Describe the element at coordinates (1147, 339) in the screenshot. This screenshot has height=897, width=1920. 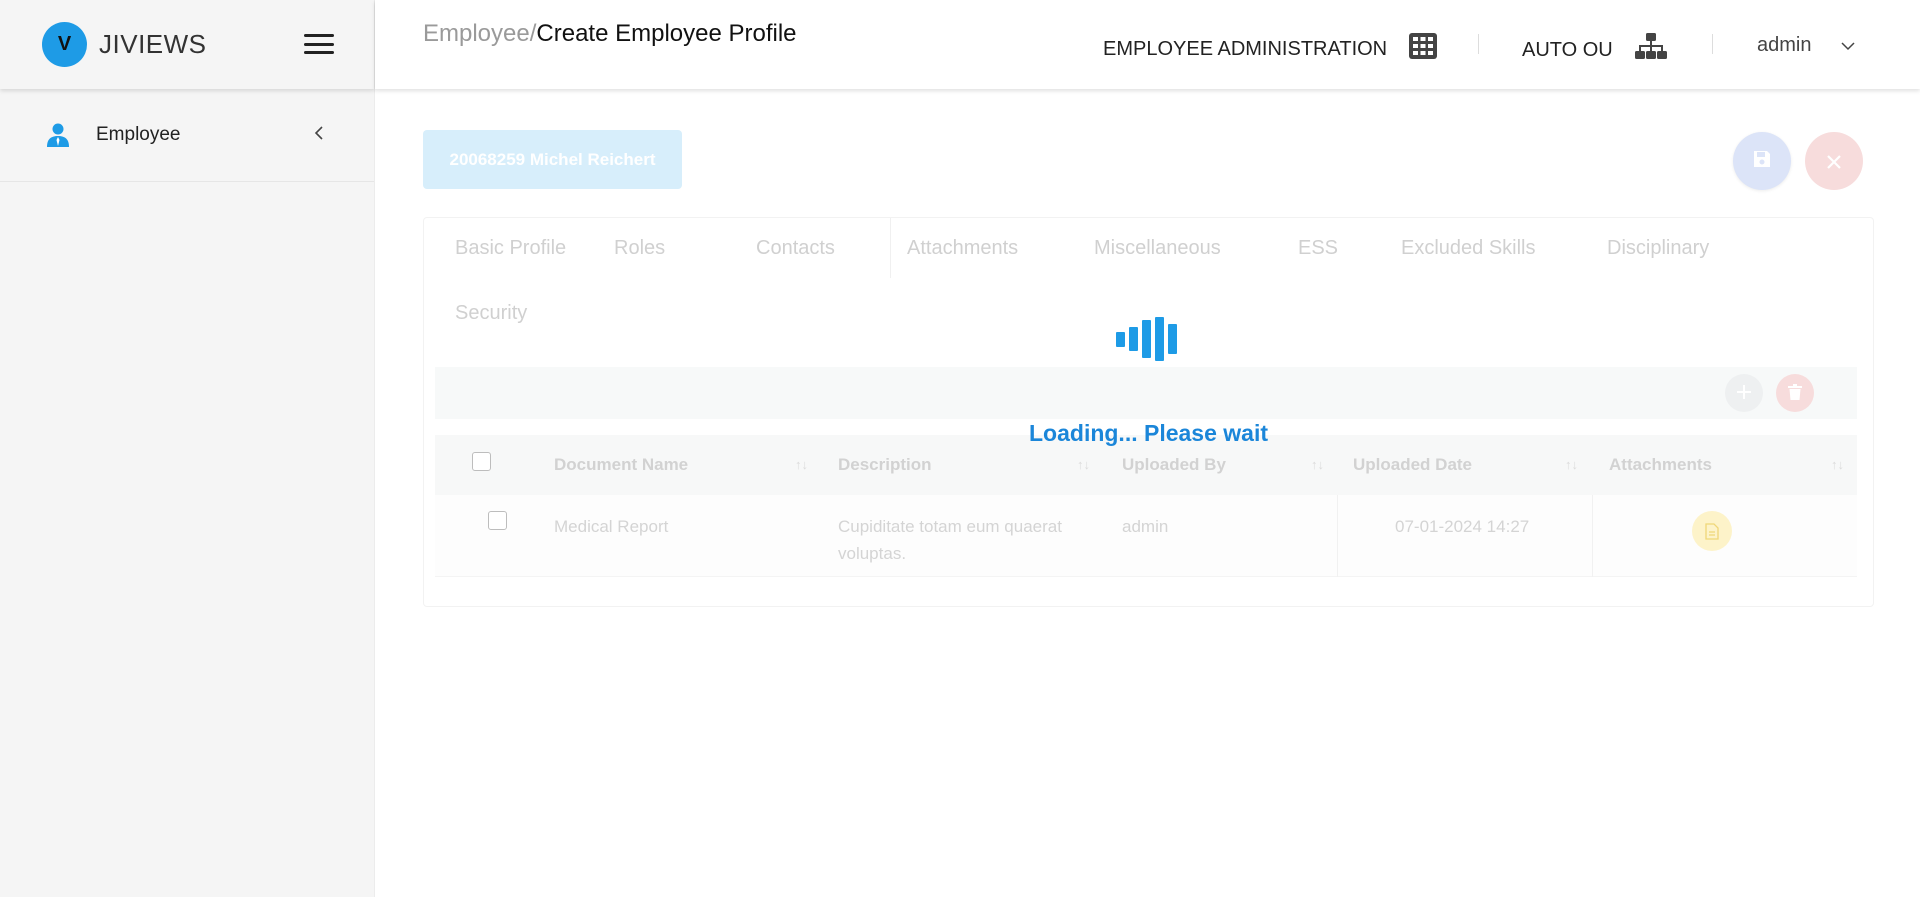
I see `loading-spinner-icon` at that location.